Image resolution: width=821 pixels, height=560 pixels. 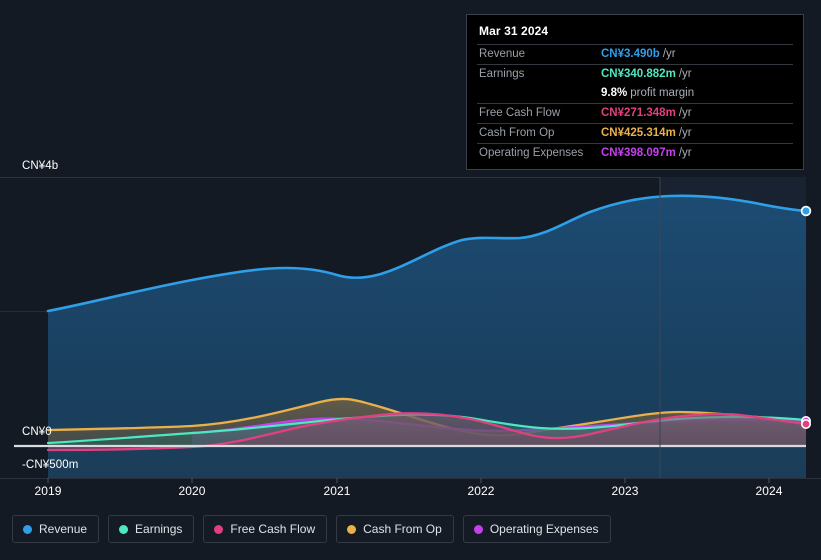 I want to click on legend-item-operating-expenses: Operating Expenses, so click(x=536, y=529).